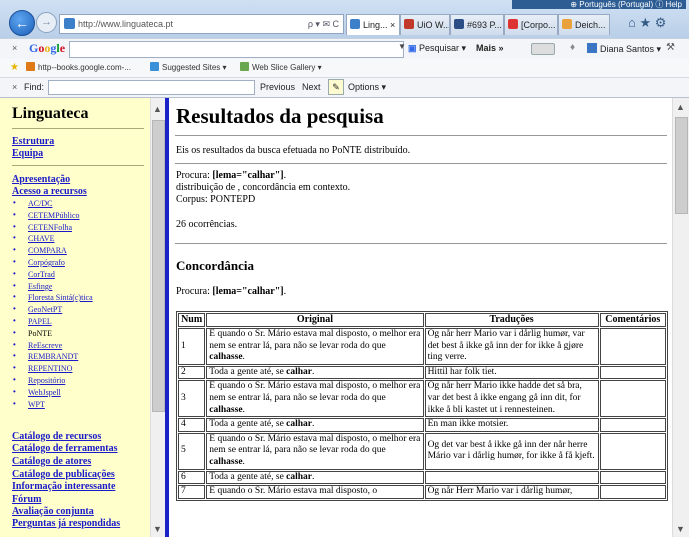 The height and width of the screenshot is (537, 689). I want to click on close-icon: ×, so click(14, 48).